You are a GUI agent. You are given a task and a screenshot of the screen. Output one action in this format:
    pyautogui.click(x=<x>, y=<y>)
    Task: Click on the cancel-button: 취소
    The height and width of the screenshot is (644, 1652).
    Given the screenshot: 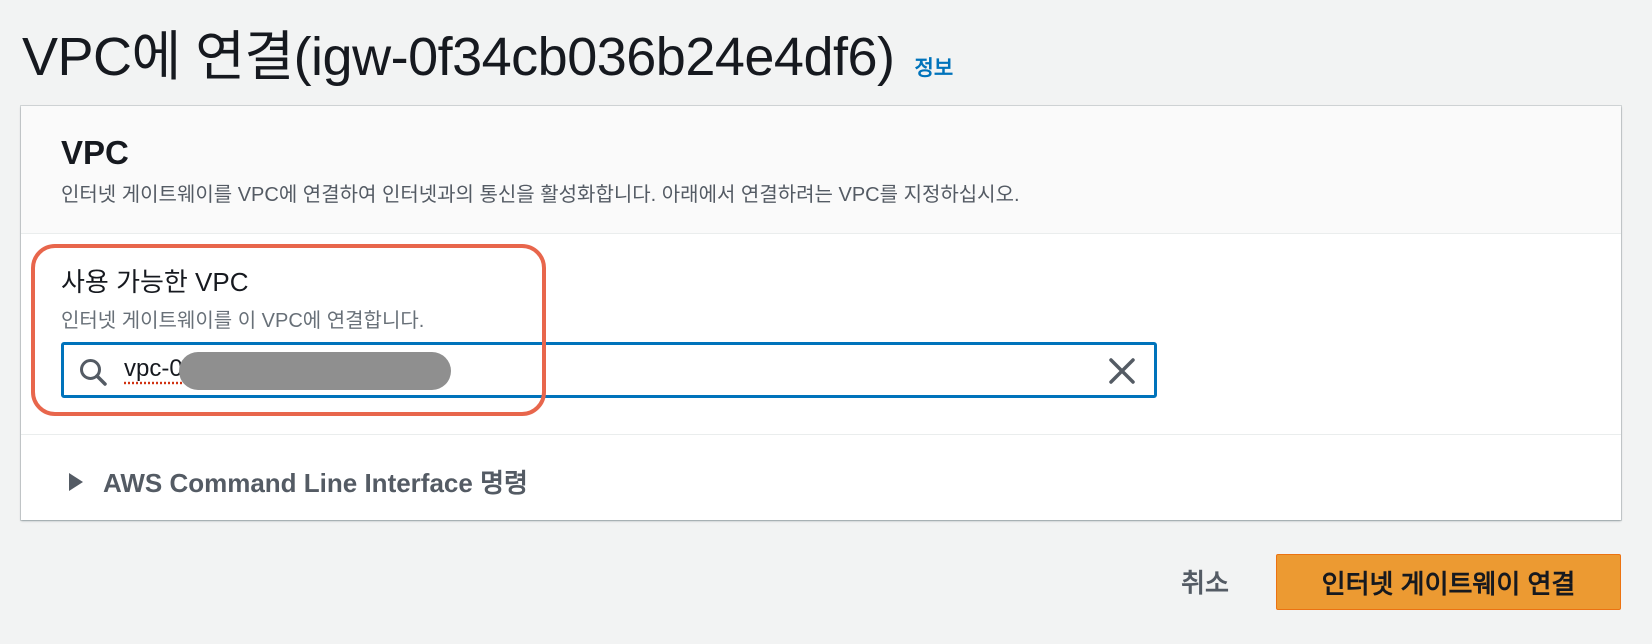 What is the action you would take?
    pyautogui.click(x=1205, y=581)
    